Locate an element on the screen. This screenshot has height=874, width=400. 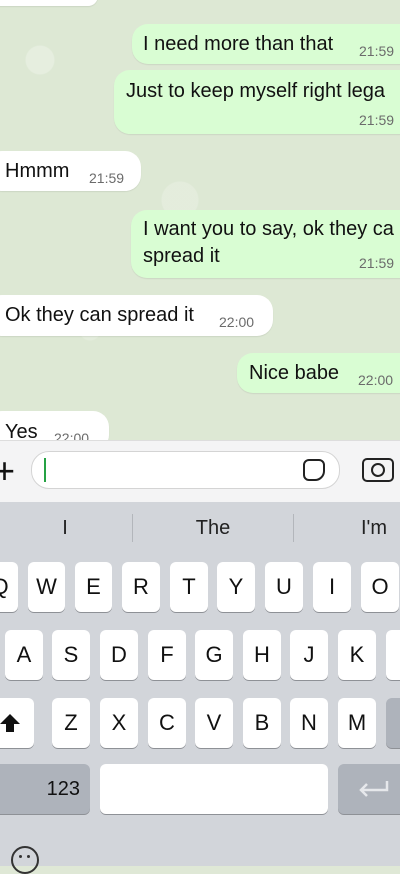
key-g: G is located at coordinates (214, 655).